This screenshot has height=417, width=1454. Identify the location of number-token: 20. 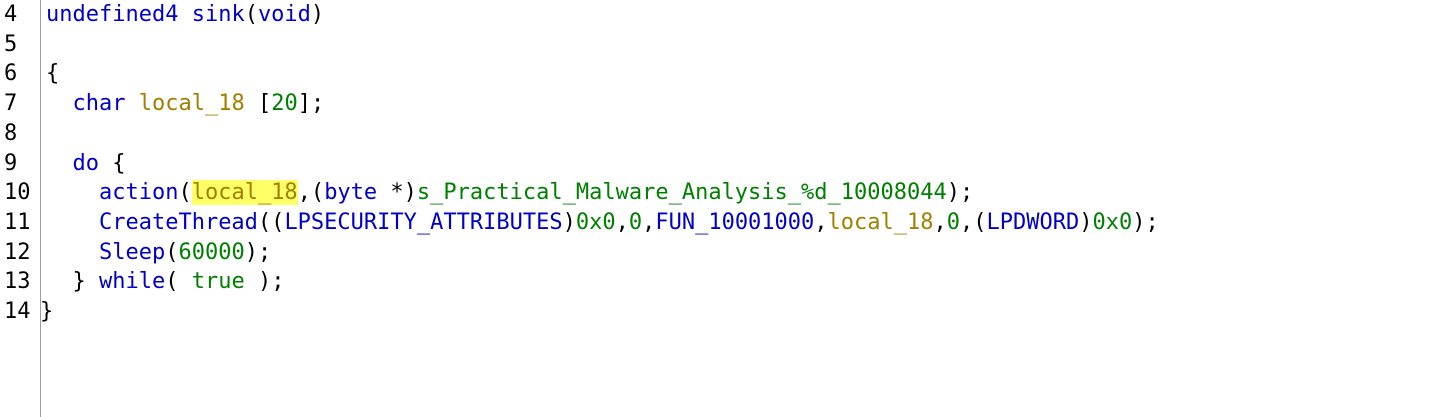
(284, 103).